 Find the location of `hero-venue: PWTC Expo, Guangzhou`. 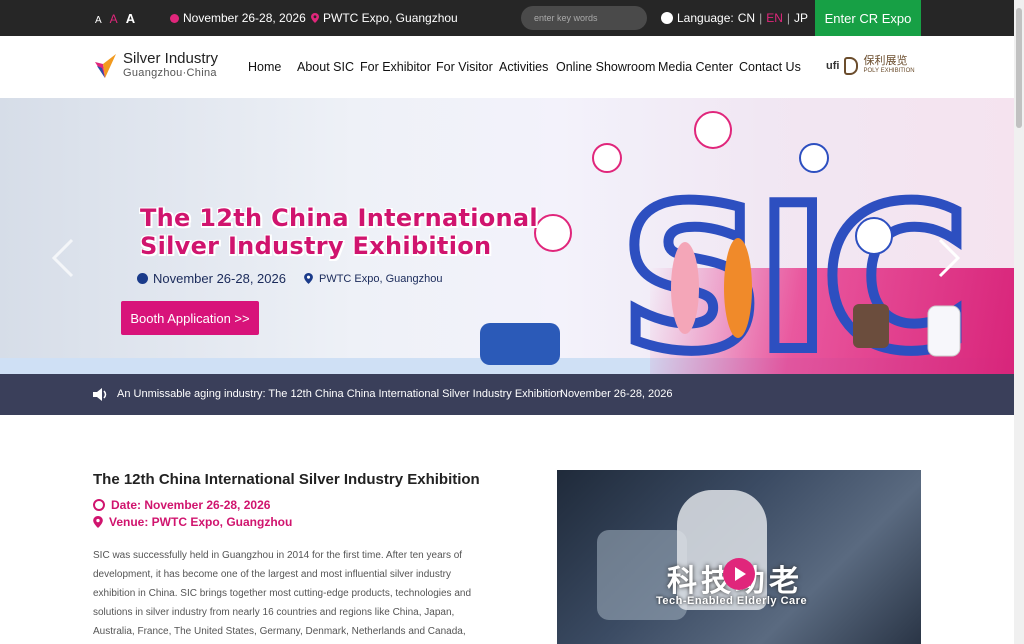

hero-venue: PWTC Expo, Guangzhou is located at coordinates (380, 278).